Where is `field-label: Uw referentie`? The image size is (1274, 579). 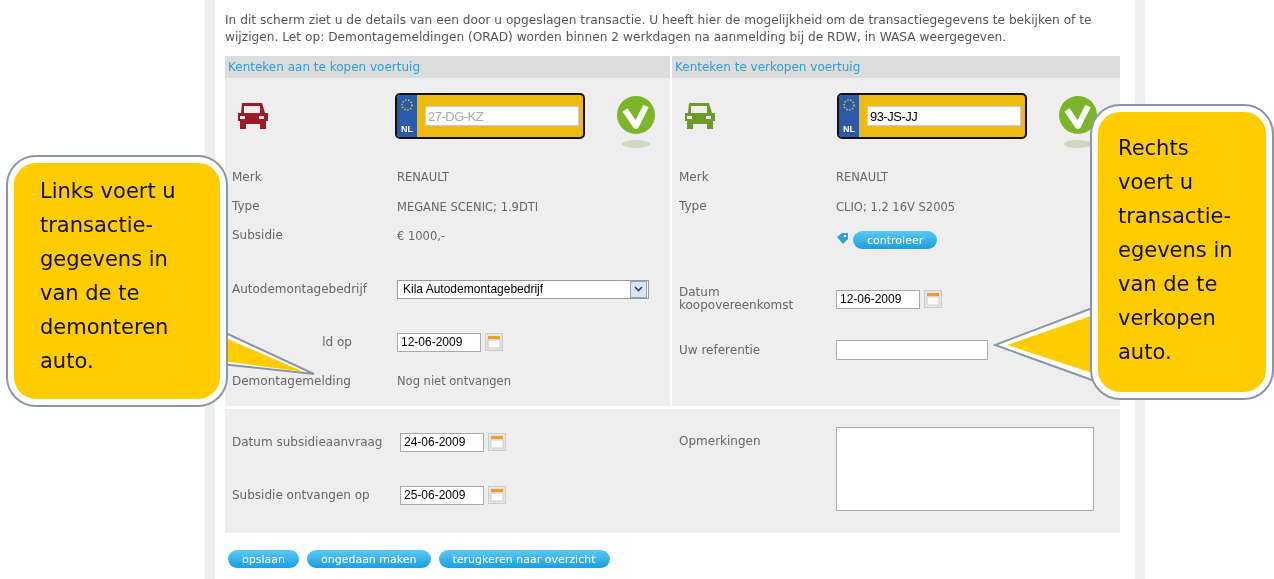 field-label: Uw referentie is located at coordinates (720, 350).